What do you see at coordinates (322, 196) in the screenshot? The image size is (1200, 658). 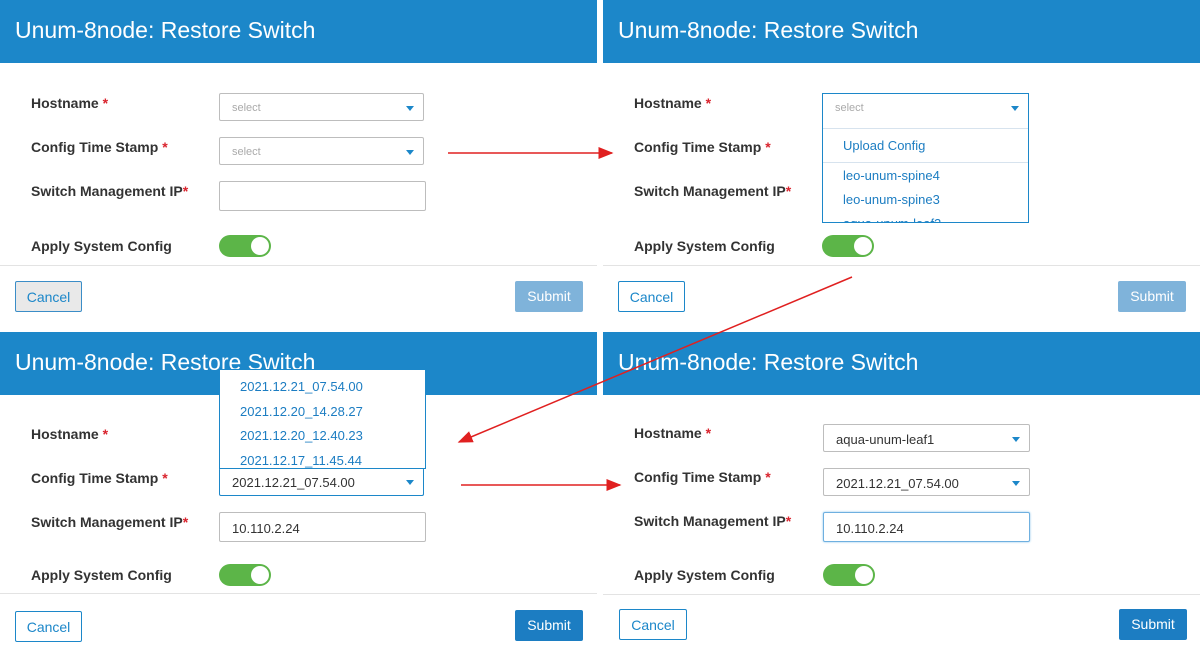 I see `switch-management-ip-input` at bounding box center [322, 196].